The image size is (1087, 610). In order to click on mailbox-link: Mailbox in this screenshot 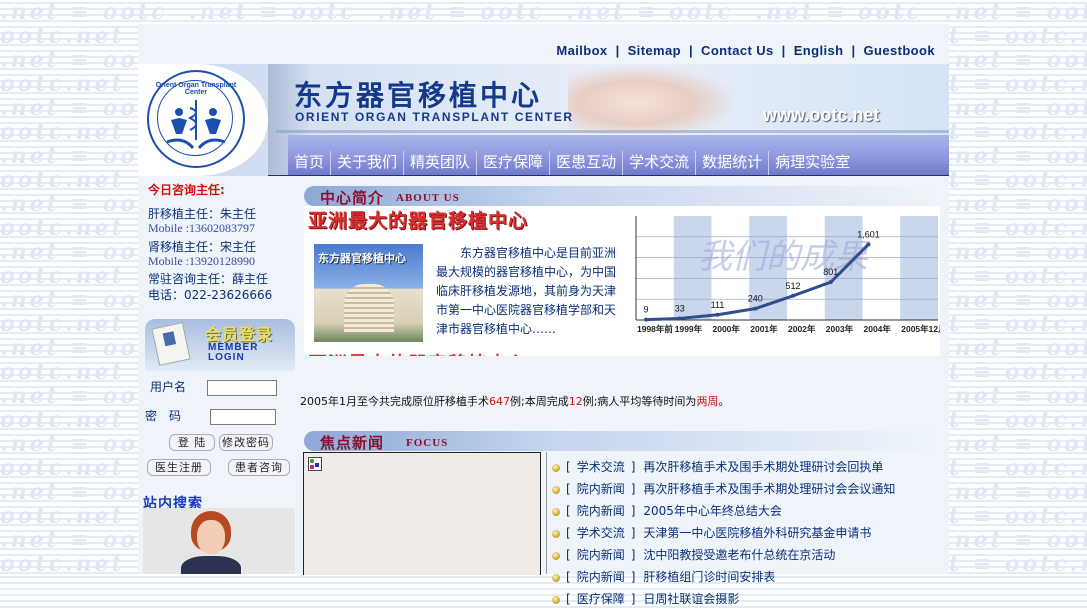, I will do `click(581, 50)`.